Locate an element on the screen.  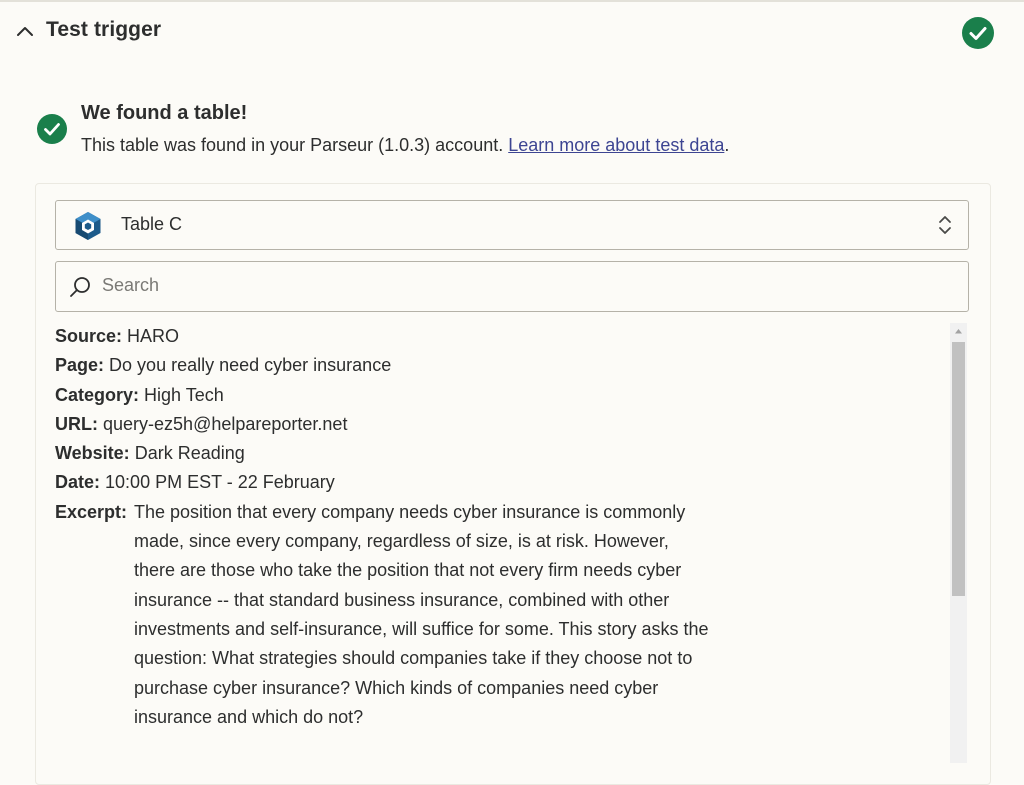
field-page: Page: Do you really need cyber insurance is located at coordinates (500, 365).